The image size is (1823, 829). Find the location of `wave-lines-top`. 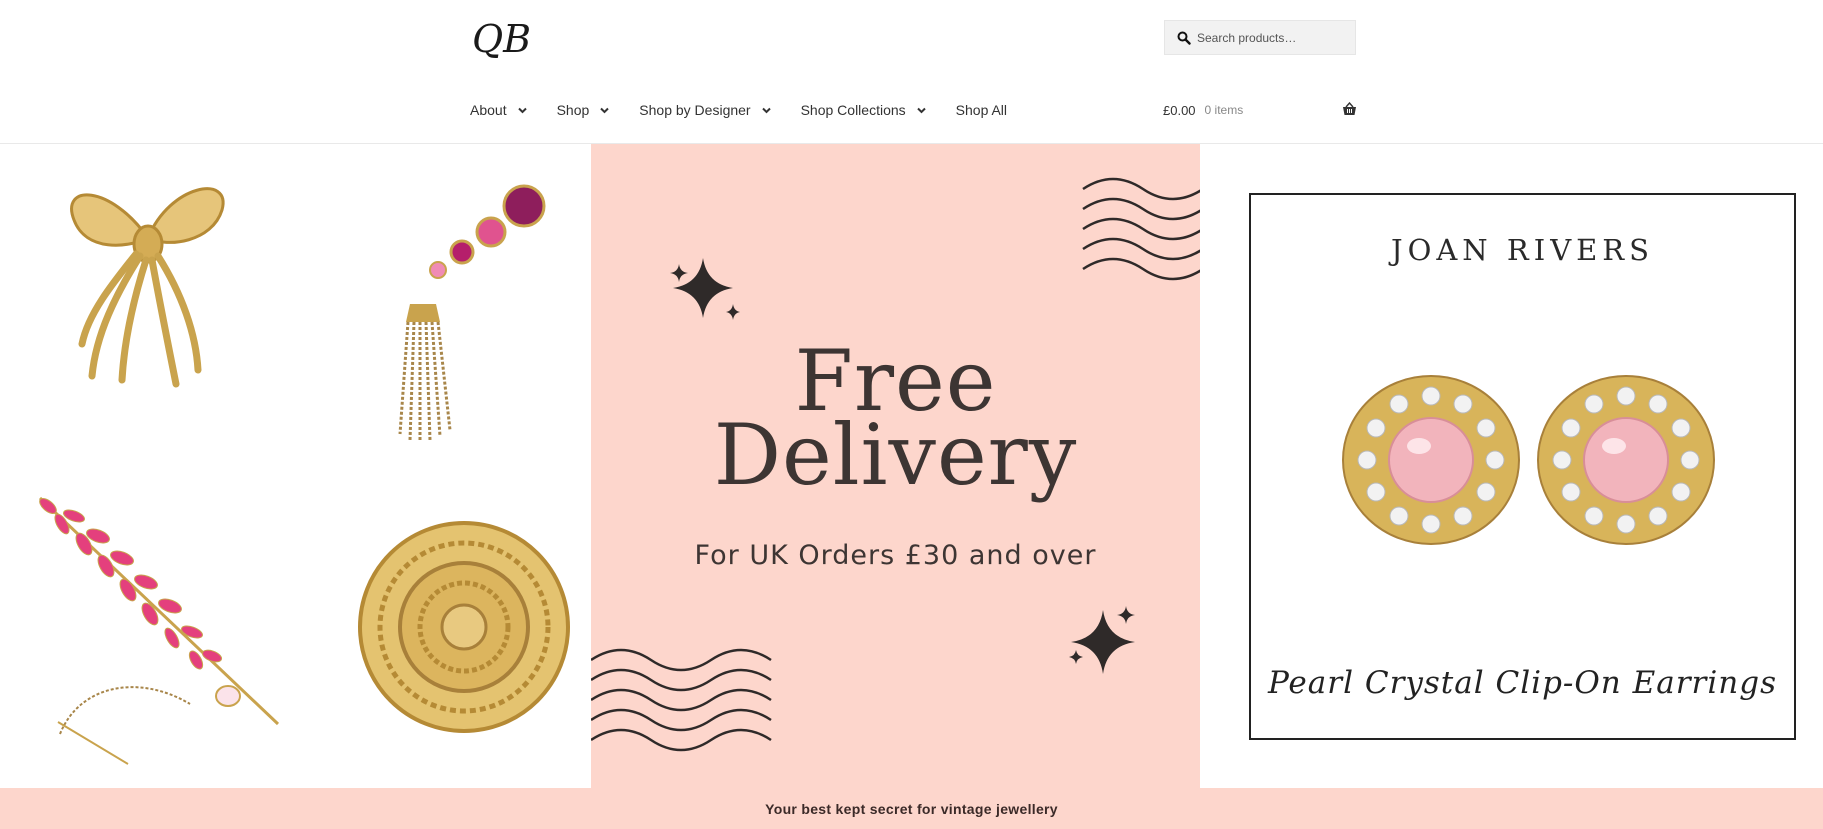

wave-lines-top is located at coordinates (1141, 229).